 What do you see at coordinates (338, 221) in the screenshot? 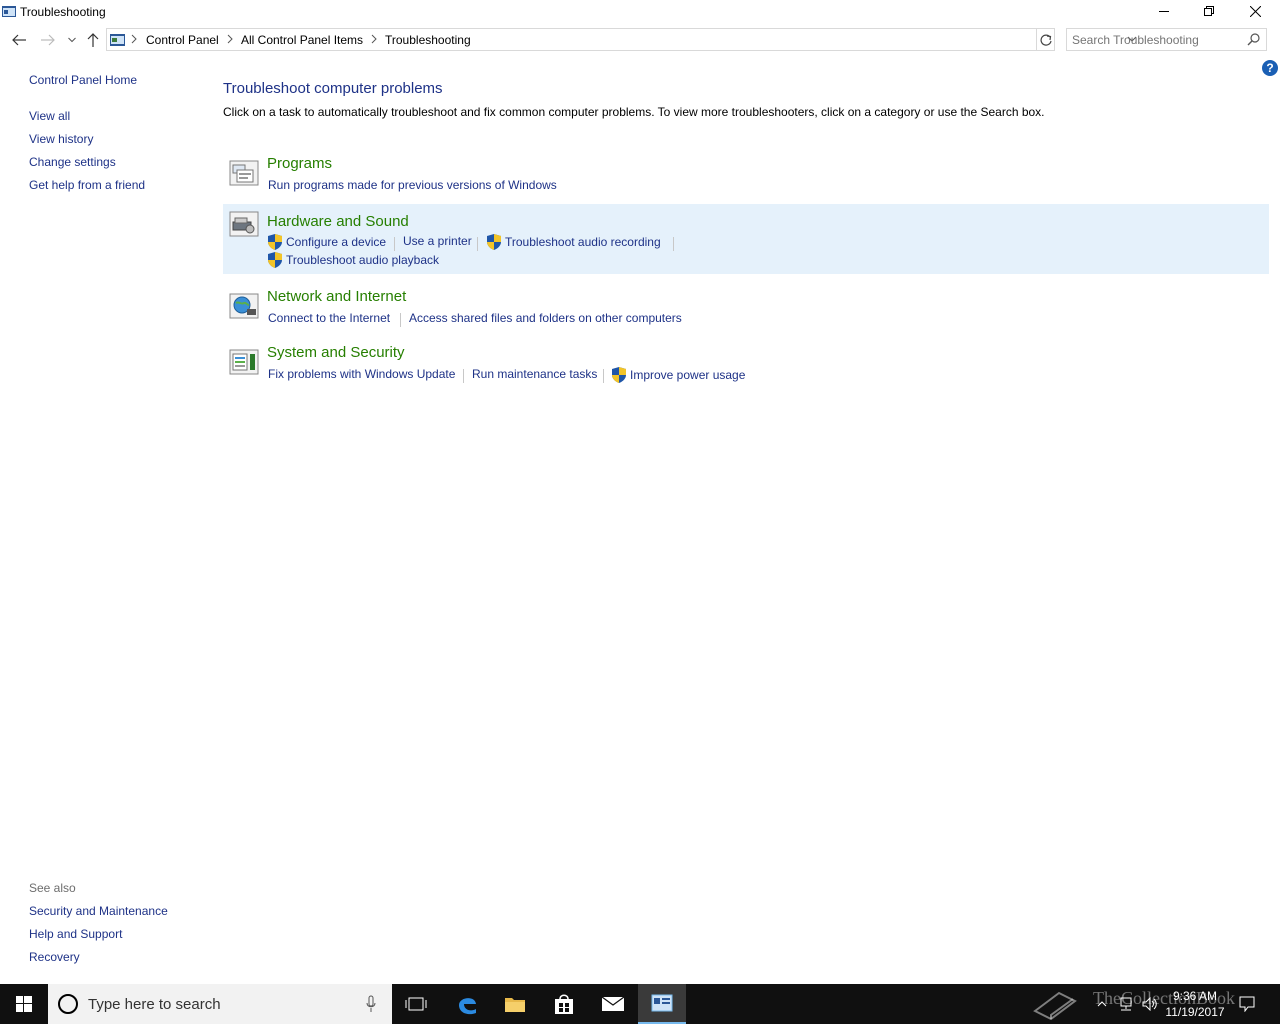
I see `category-title-hardware-sound: Hardware and Sound` at bounding box center [338, 221].